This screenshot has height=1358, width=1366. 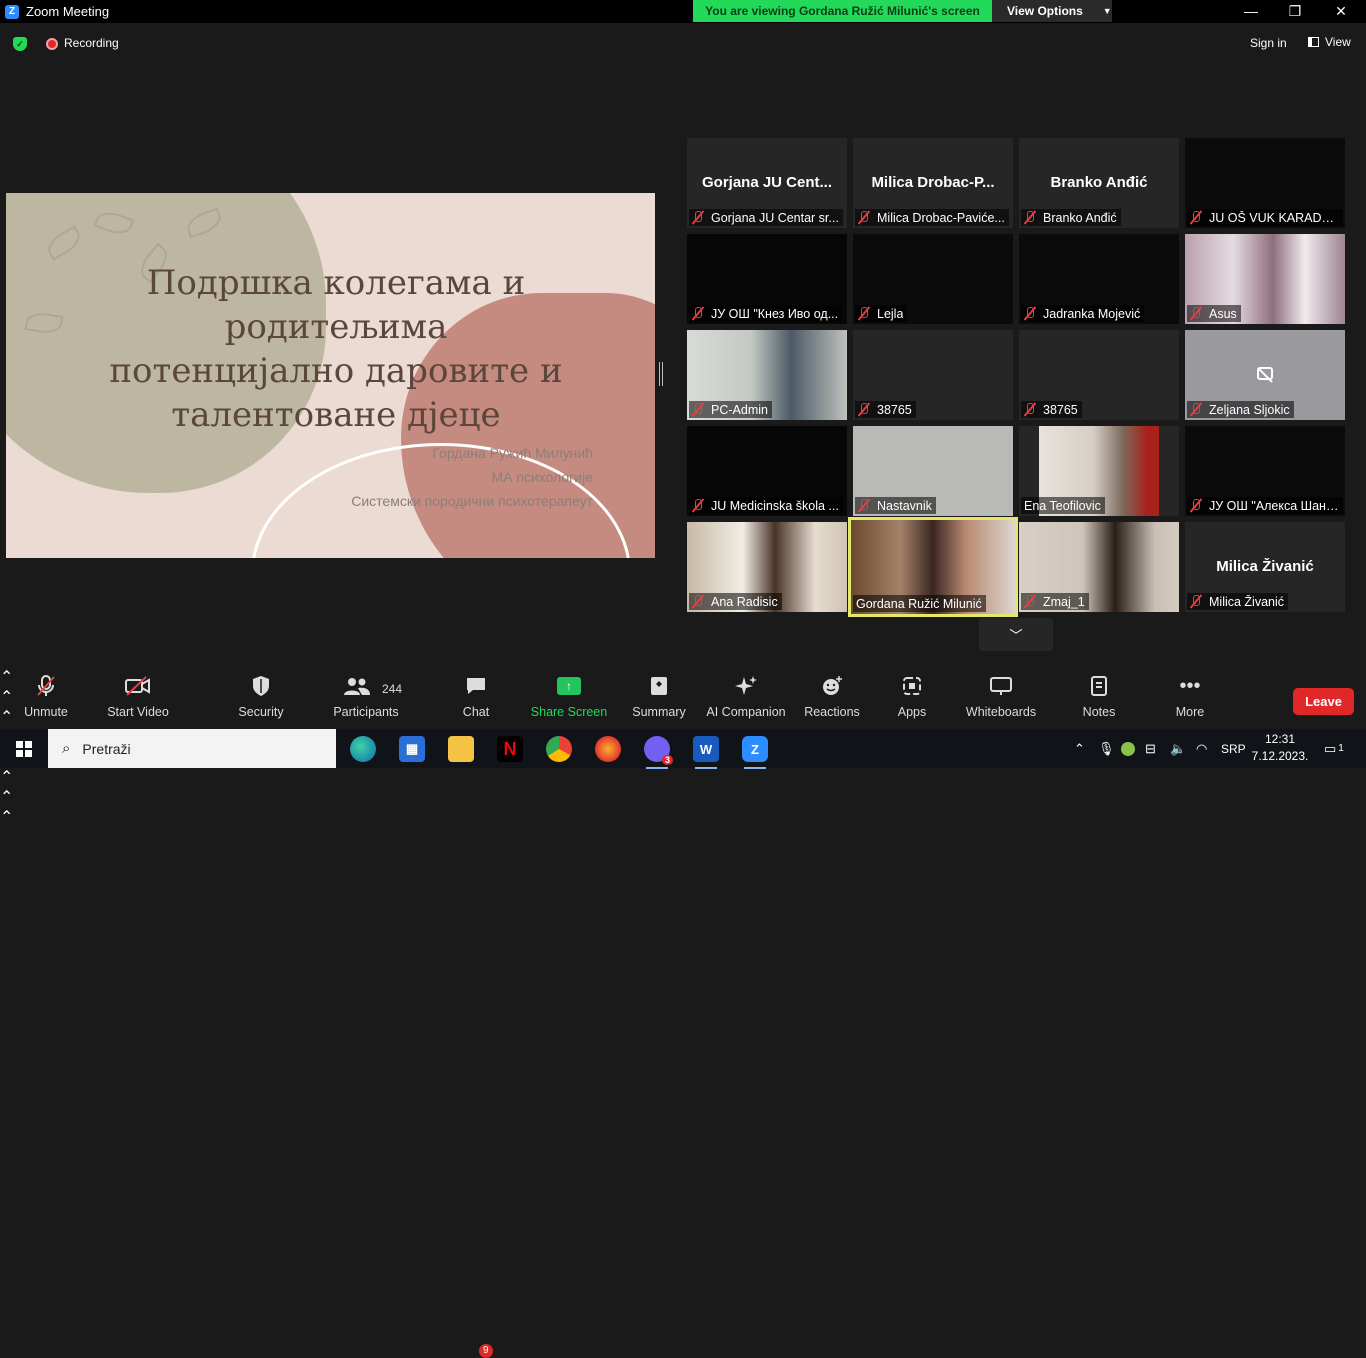 What do you see at coordinates (1128, 748) in the screenshot?
I see `location-tray-icon` at bounding box center [1128, 748].